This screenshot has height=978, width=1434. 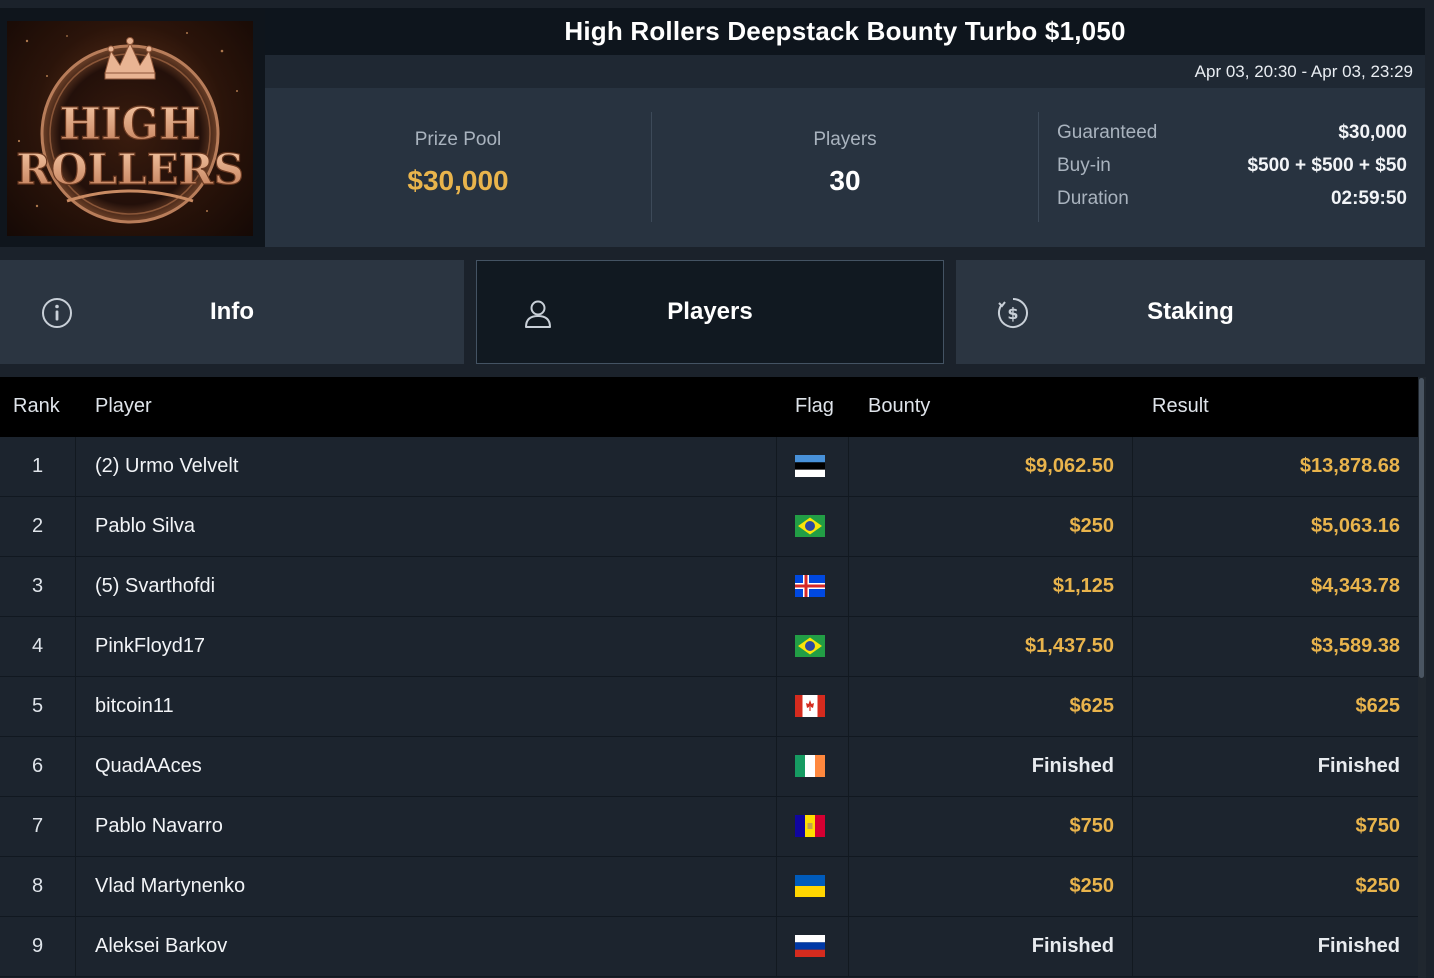 I want to click on header-flag: Flag, so click(x=814, y=406).